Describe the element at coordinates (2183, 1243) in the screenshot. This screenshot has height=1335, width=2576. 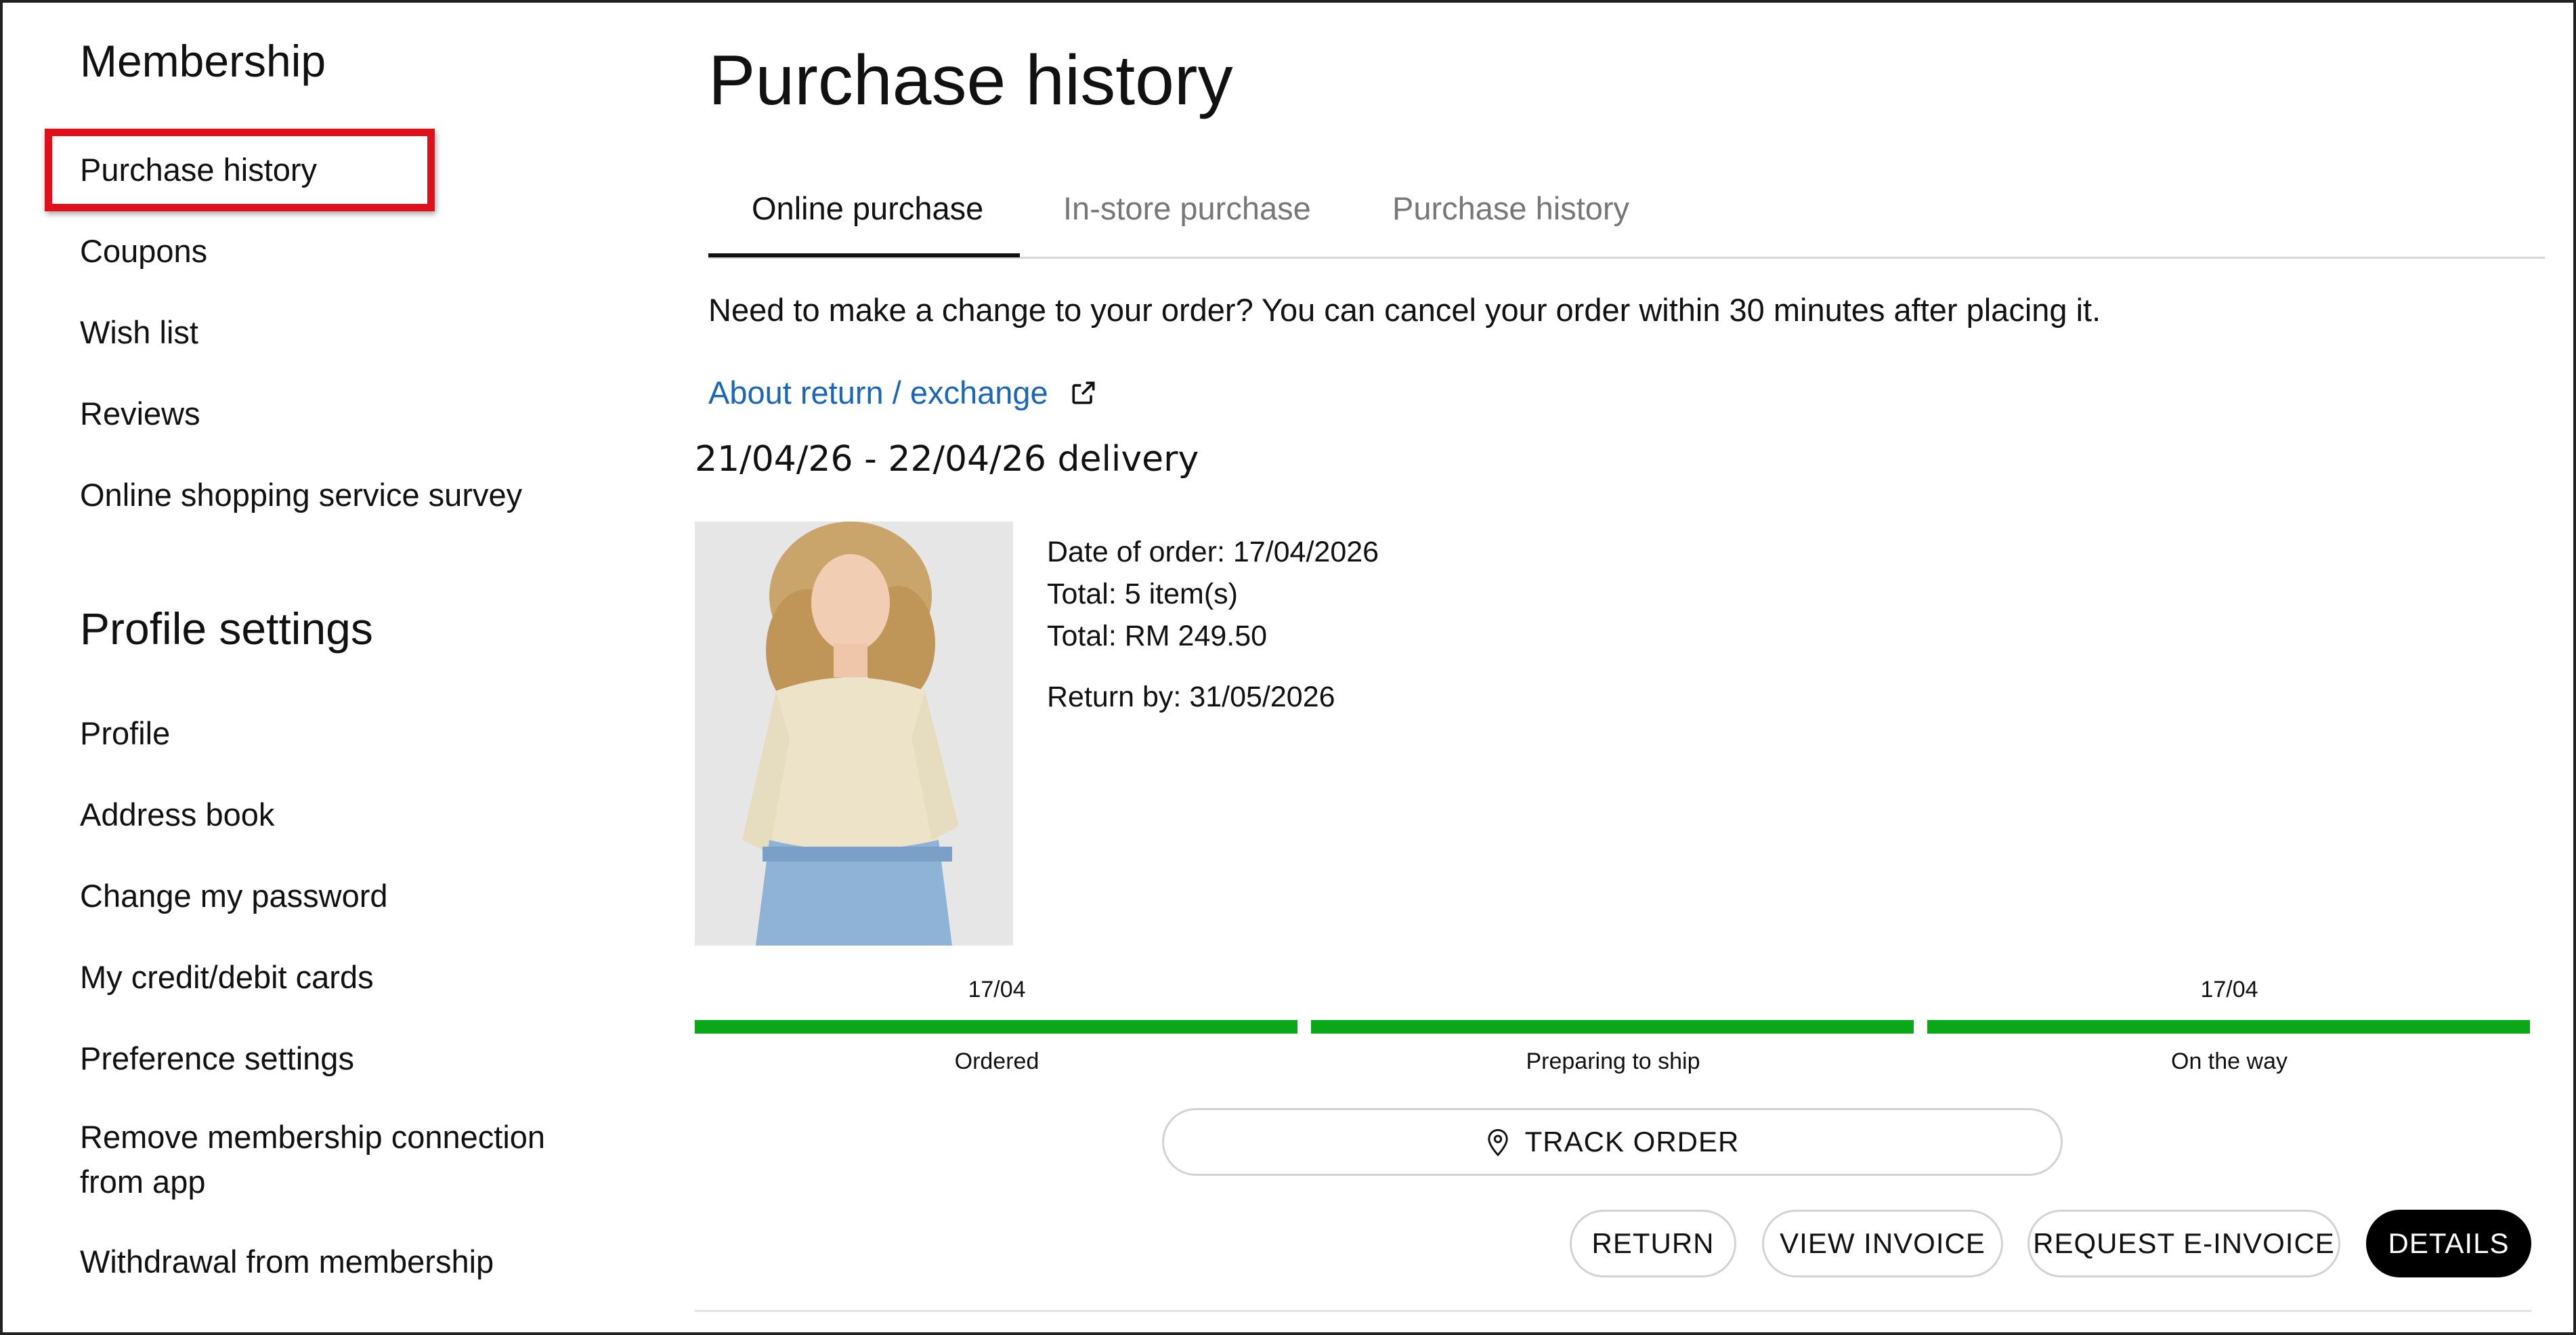
I see `request-e-invoice-button: REQUEST E-INVOICE` at that location.